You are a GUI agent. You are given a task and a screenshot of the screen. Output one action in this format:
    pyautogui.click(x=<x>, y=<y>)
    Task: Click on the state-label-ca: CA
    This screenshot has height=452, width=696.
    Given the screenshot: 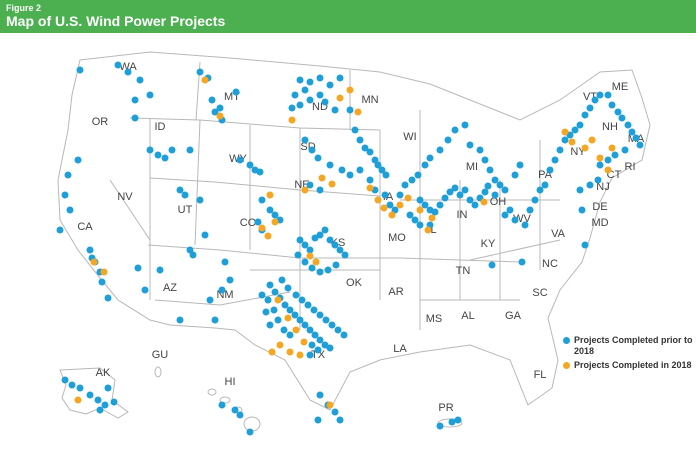 What is the action you would take?
    pyautogui.click(x=85, y=227)
    